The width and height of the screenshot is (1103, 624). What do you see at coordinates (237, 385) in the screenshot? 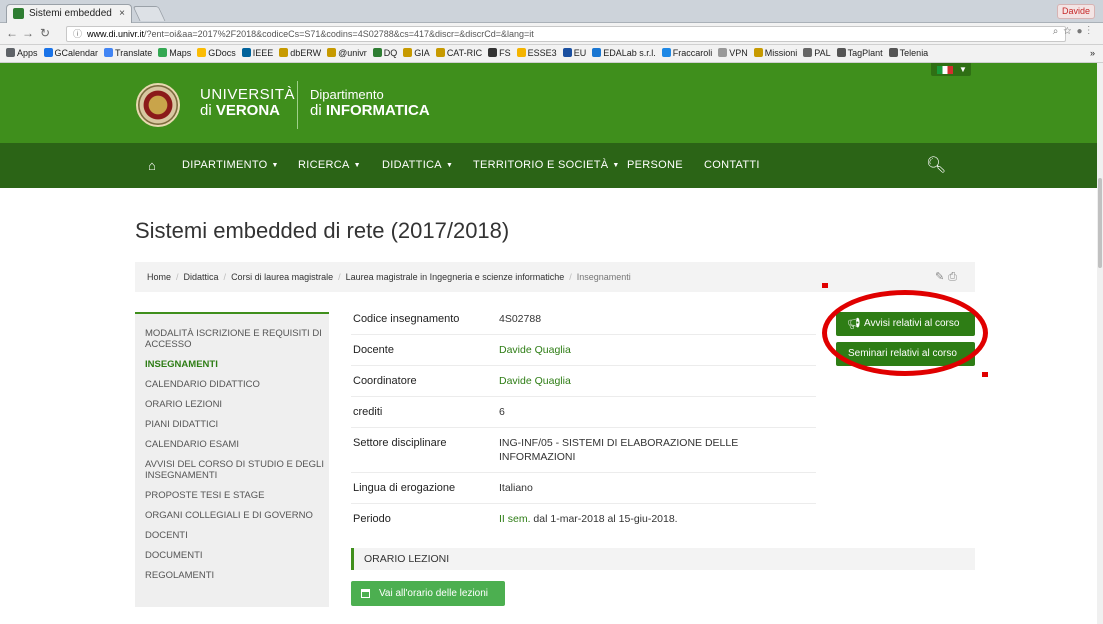
I see `sidebar-item: CALENDARIO DIDATTICO` at bounding box center [237, 385].